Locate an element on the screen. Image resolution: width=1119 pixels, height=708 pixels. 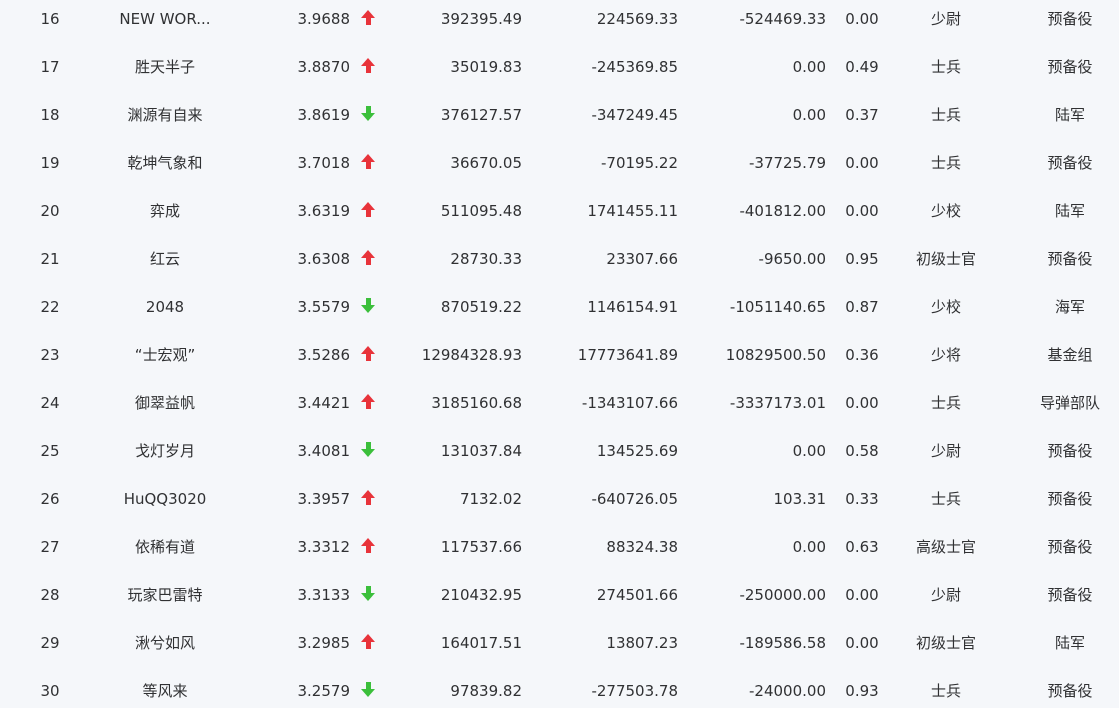
value-1-cell: 12984328.93 is located at coordinates (471, 355).